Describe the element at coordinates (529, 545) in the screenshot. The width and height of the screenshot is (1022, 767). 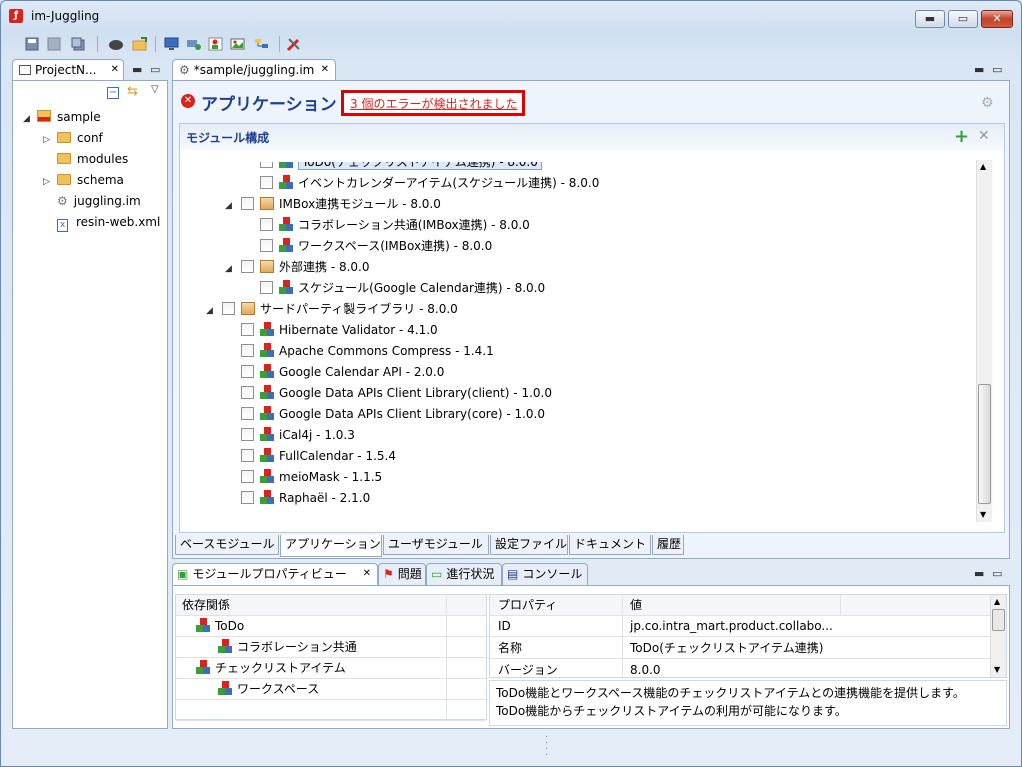
I see `editor-page-tab: 設定ファイル` at that location.